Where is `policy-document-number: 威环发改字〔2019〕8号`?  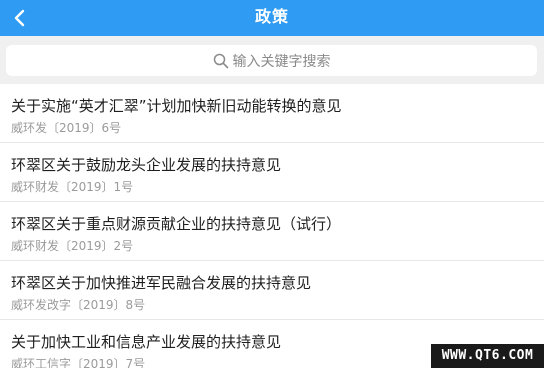 policy-document-number: 威环发改字〔2019〕8号 is located at coordinates (78, 305).